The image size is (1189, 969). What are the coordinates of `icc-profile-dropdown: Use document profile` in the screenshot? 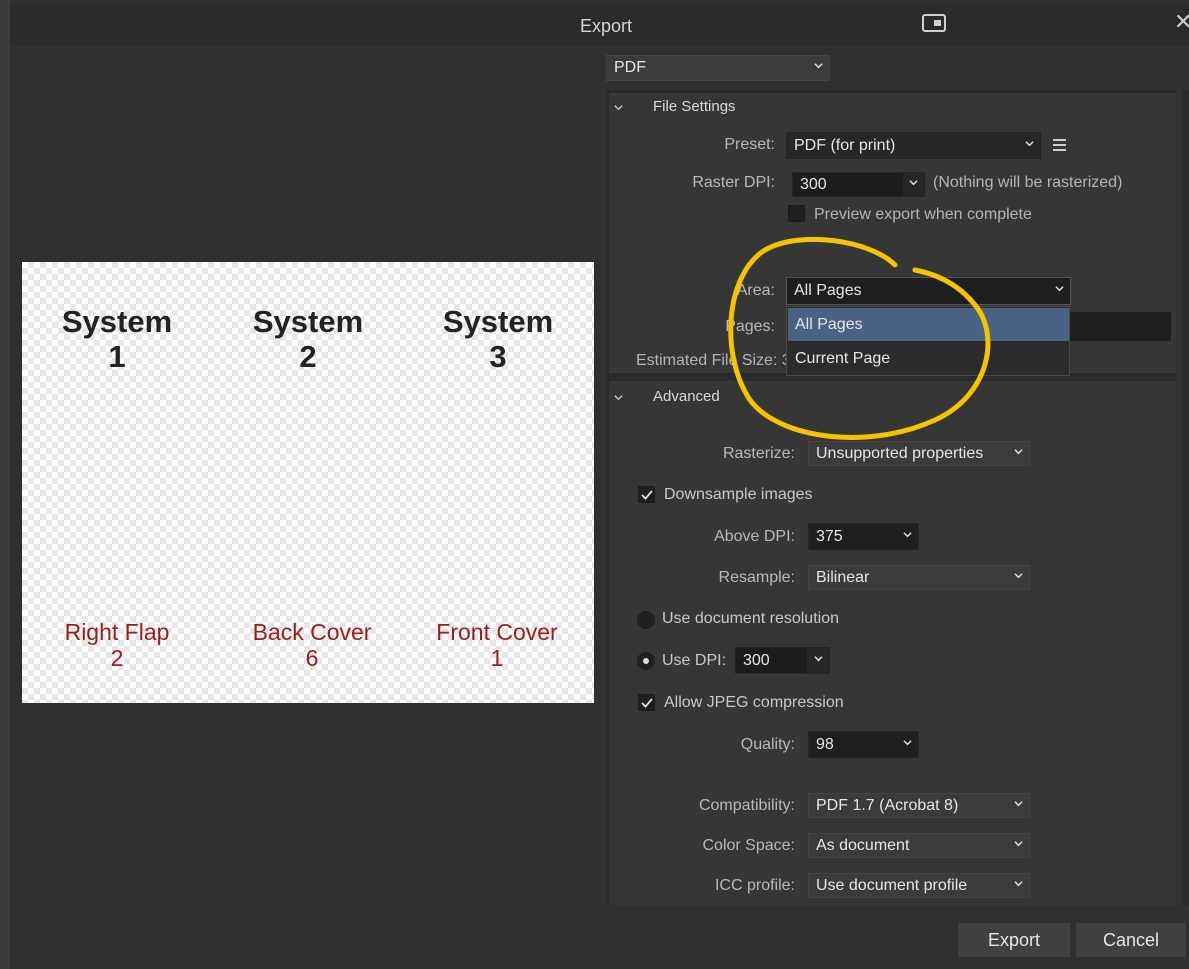 It's located at (919, 885).